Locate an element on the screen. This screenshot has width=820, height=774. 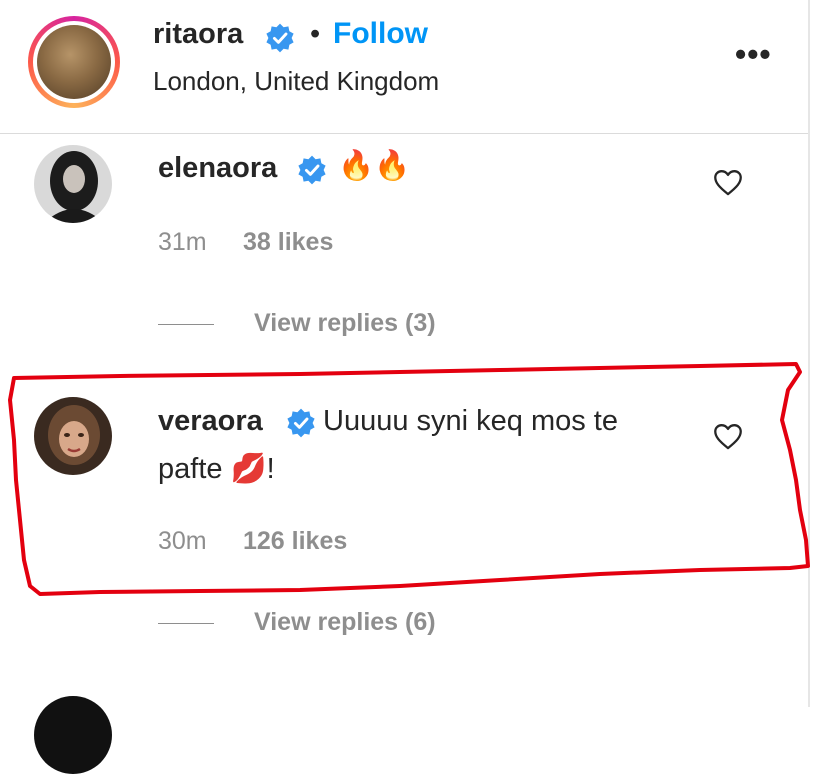
view-replies-button: View replies (3) is located at coordinates (345, 323).